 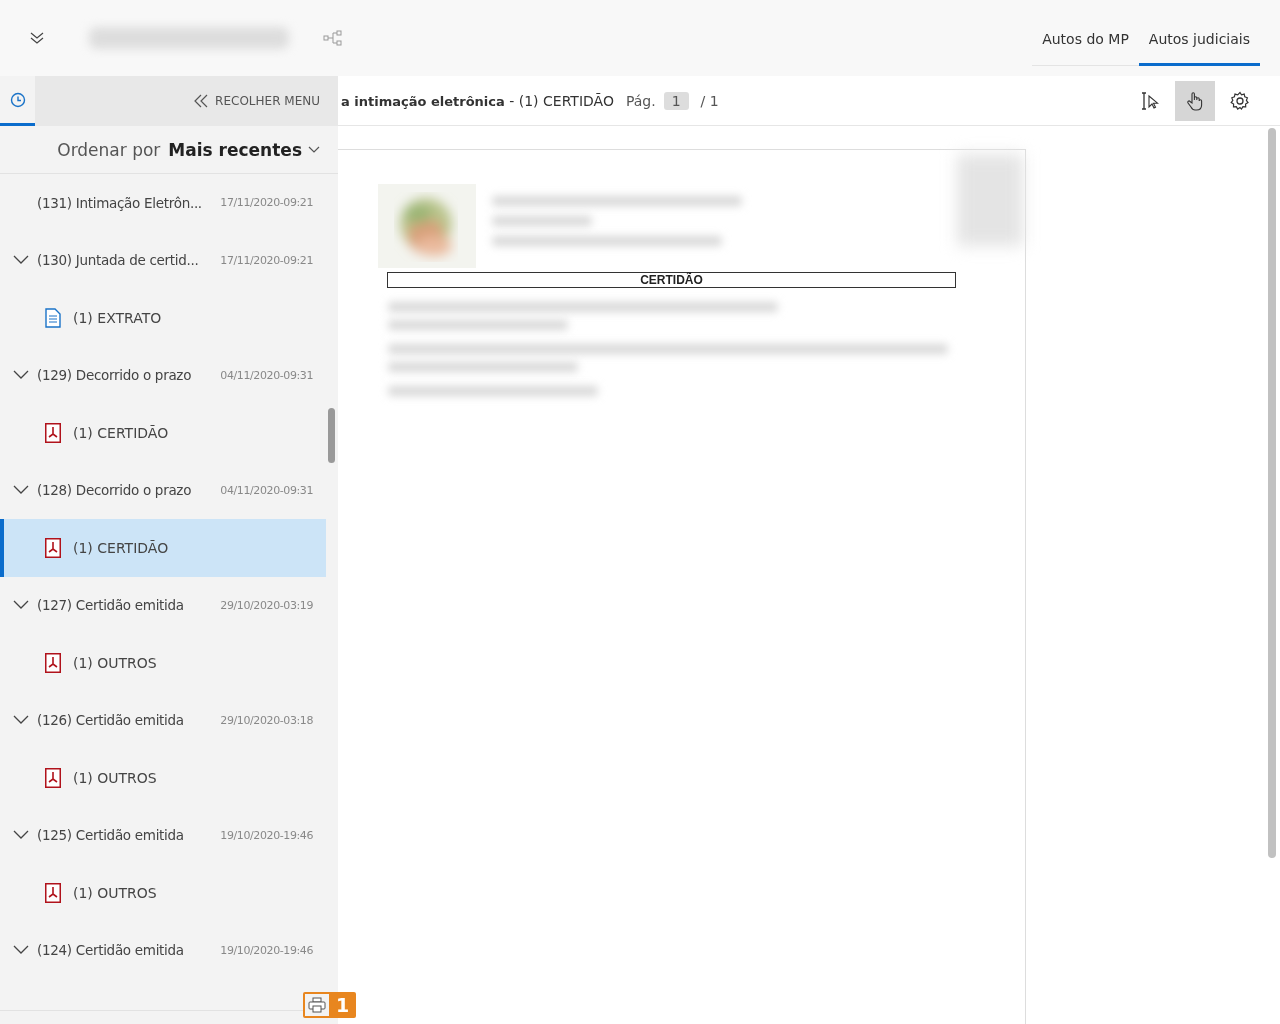 What do you see at coordinates (17, 99) in the screenshot?
I see `clock-icon` at bounding box center [17, 99].